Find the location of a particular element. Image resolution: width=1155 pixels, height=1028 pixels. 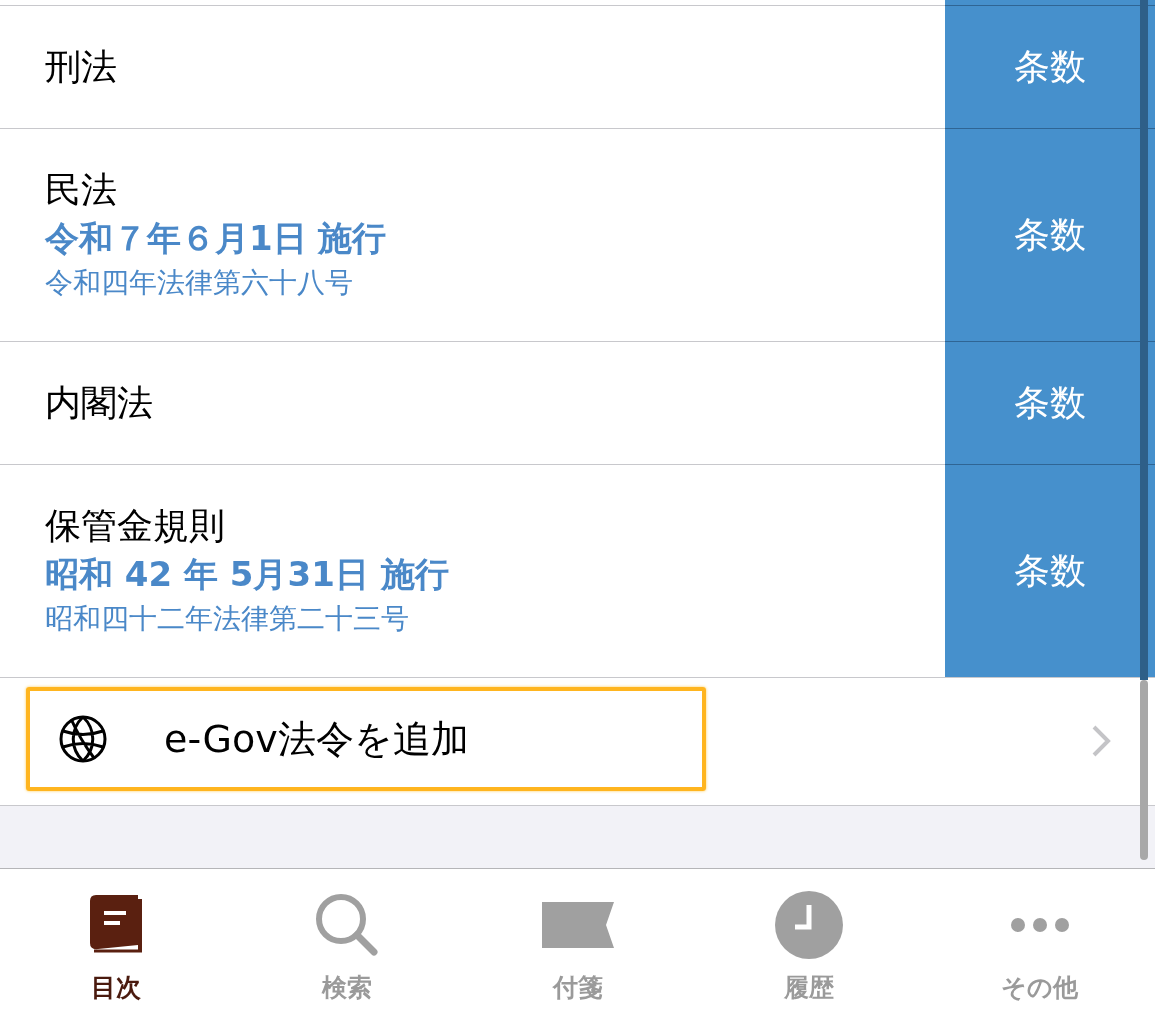

more-icon is located at coordinates (1039, 925).